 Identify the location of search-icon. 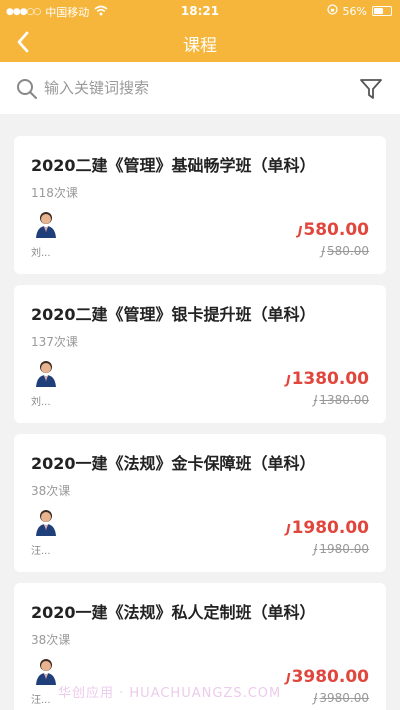
(27, 89).